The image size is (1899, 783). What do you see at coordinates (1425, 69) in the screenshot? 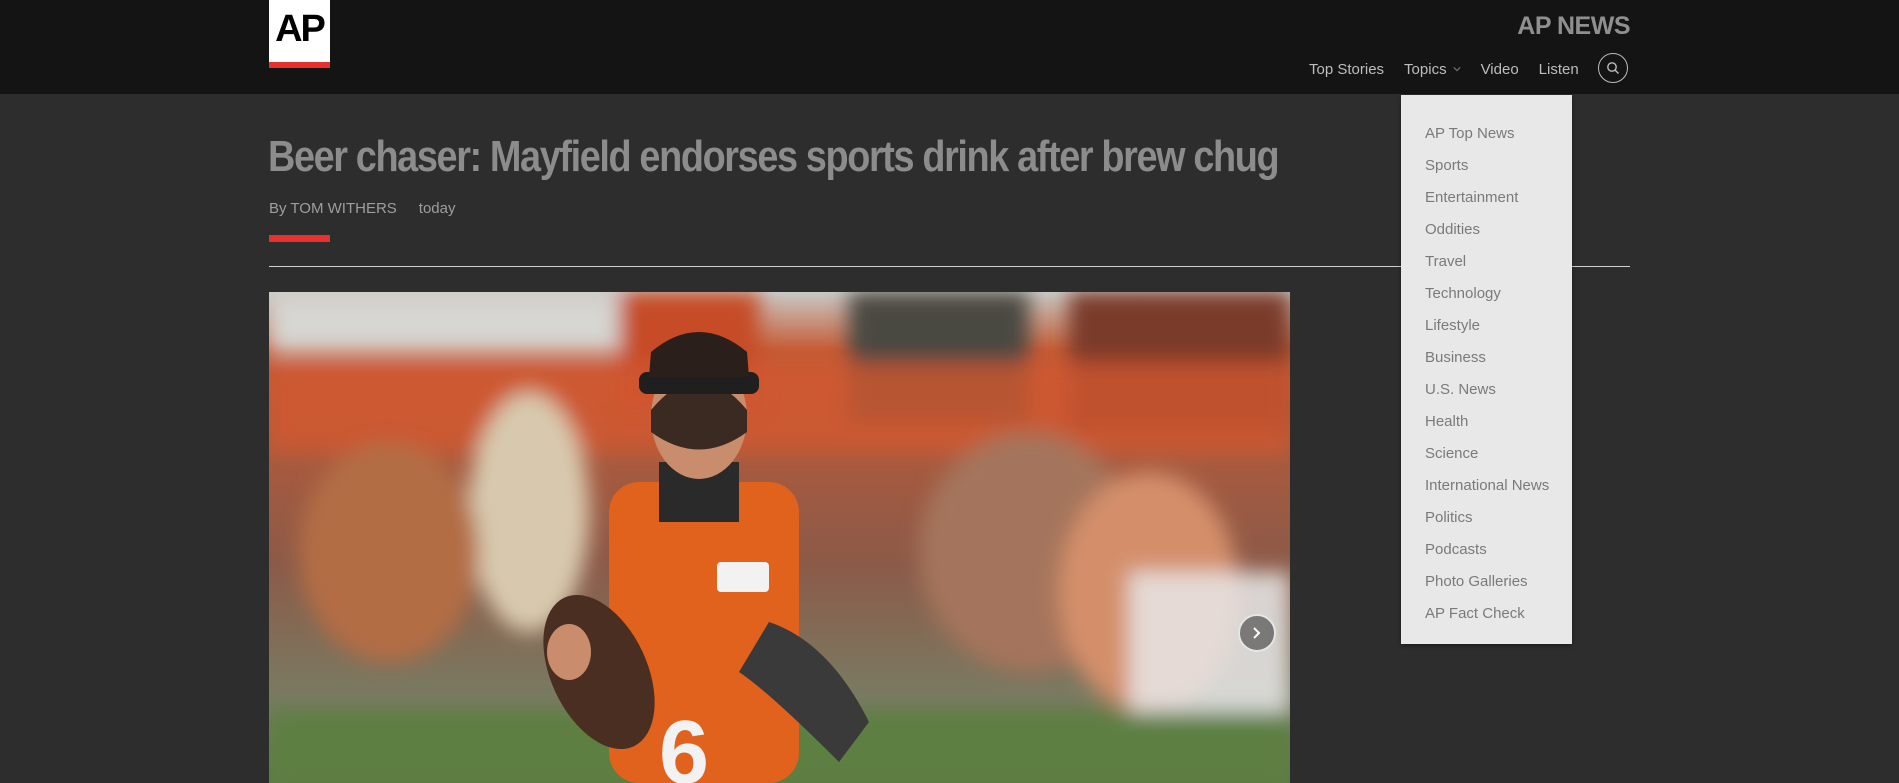
I see `nav-topics-label: Topics` at bounding box center [1425, 69].